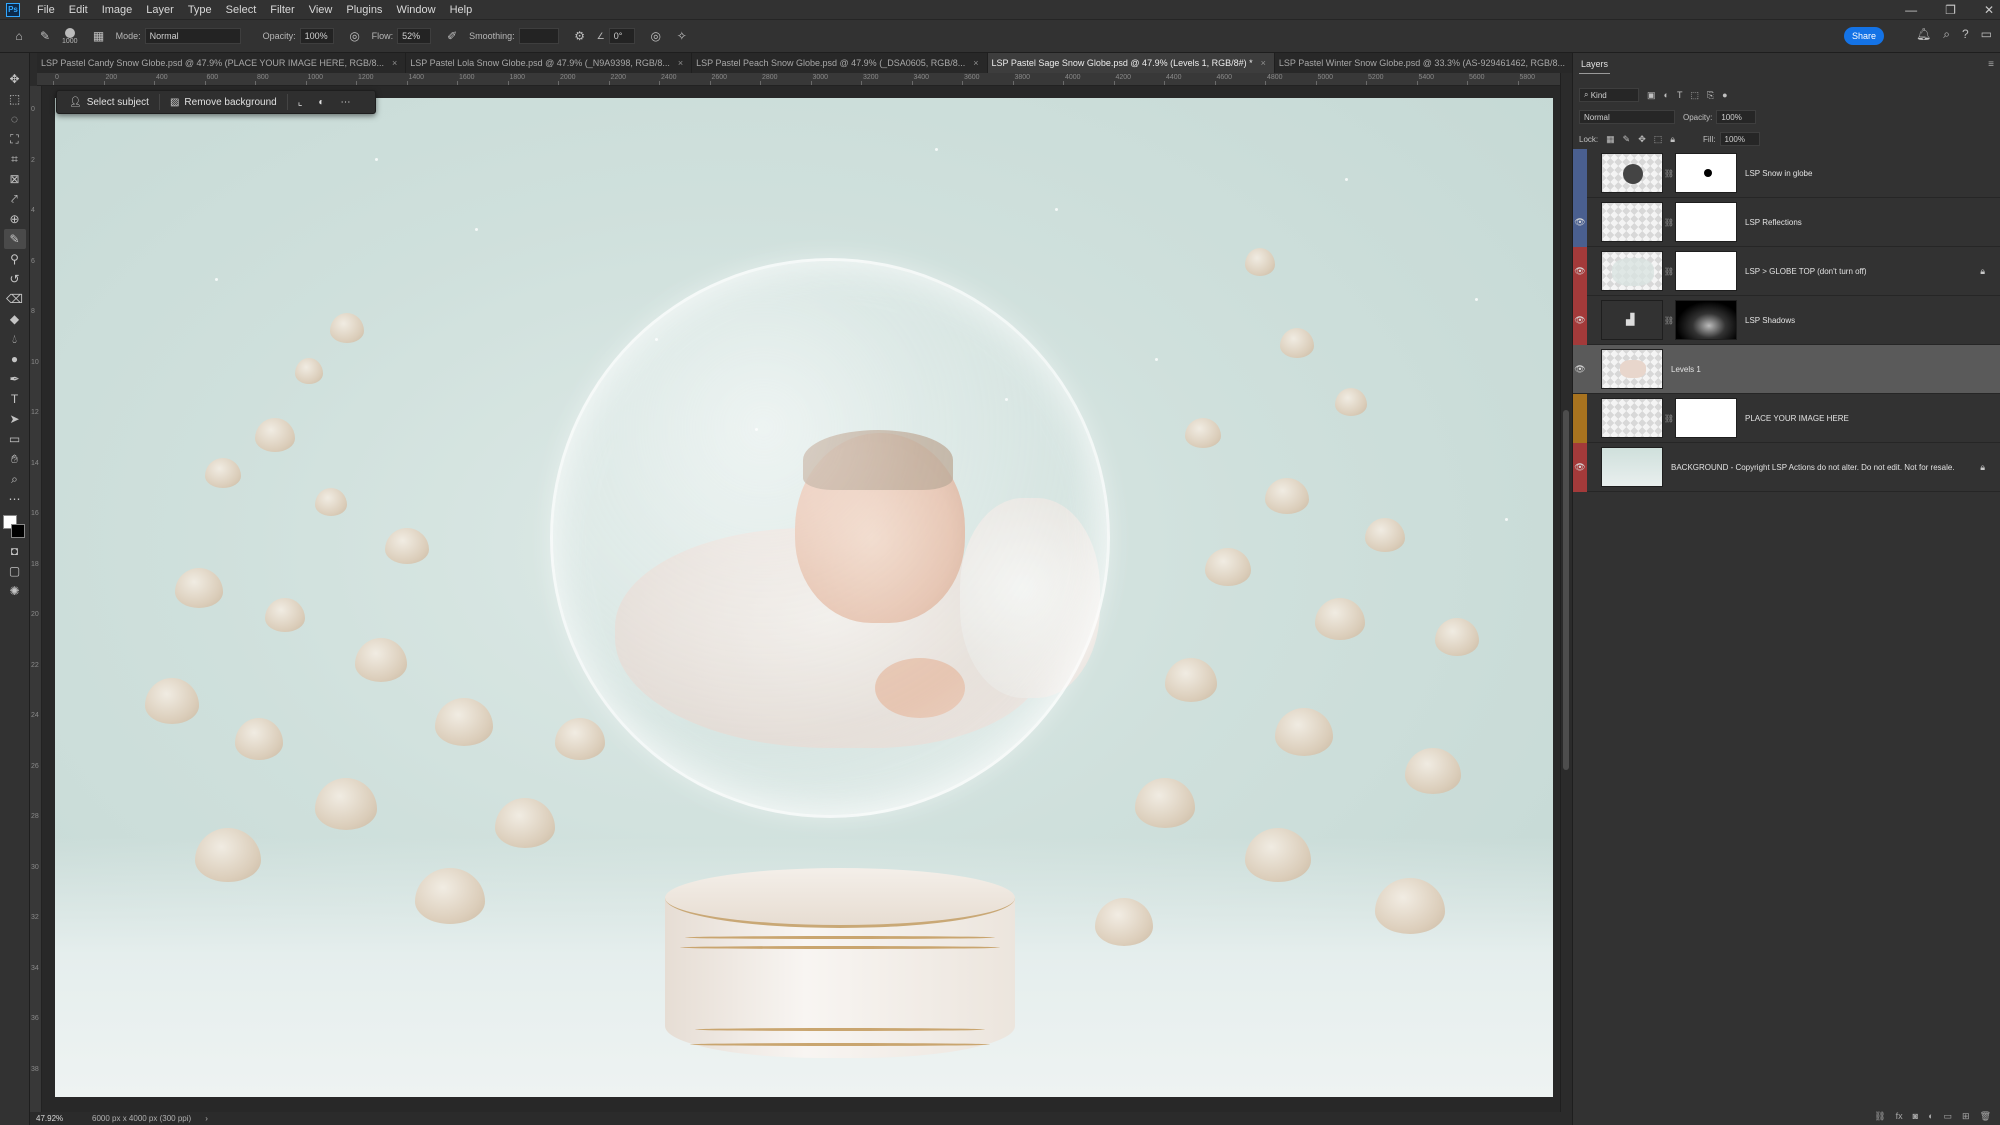  I want to click on menu-filter: Filter, so click(282, 10).